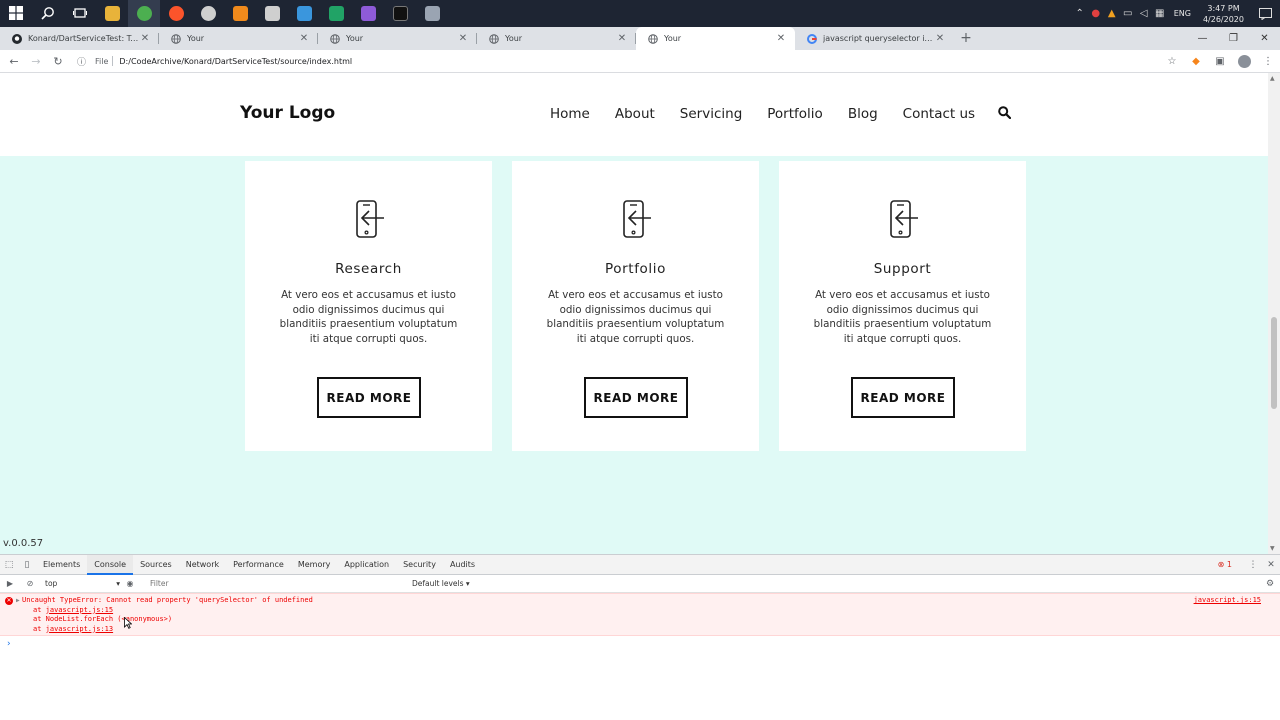  What do you see at coordinates (1274, 363) in the screenshot?
I see `scrollbar-thumb` at bounding box center [1274, 363].